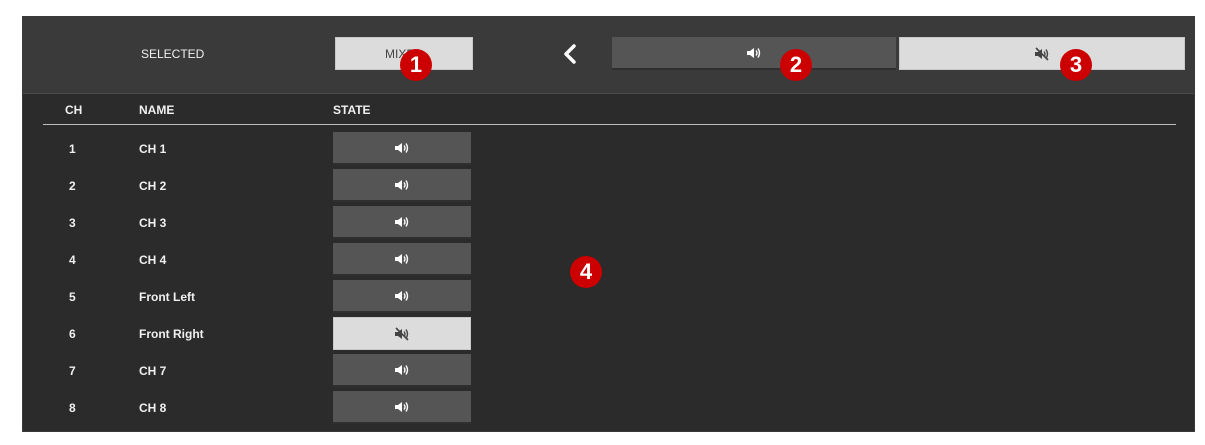 The width and height of the screenshot is (1205, 445). Describe the element at coordinates (153, 371) in the screenshot. I see `channel-name: CH 7` at that location.